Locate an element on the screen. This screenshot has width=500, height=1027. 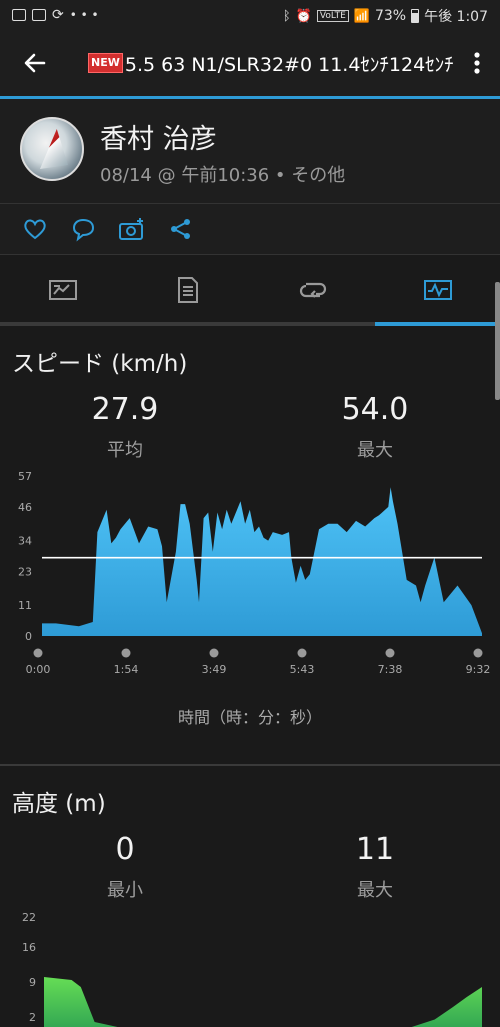
x-tick-label: 0:00 is located at coordinates (38, 669).